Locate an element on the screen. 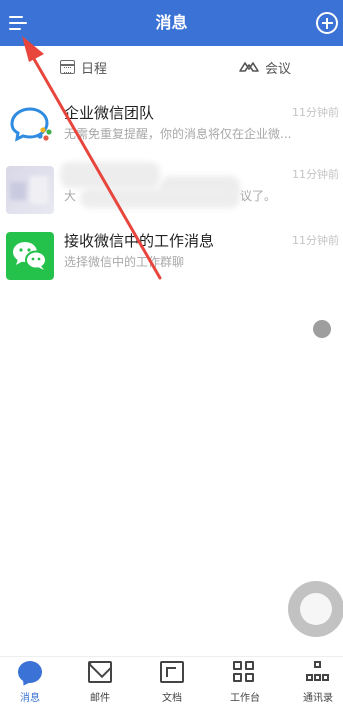  nav-label: 工作台 is located at coordinates (245, 698).